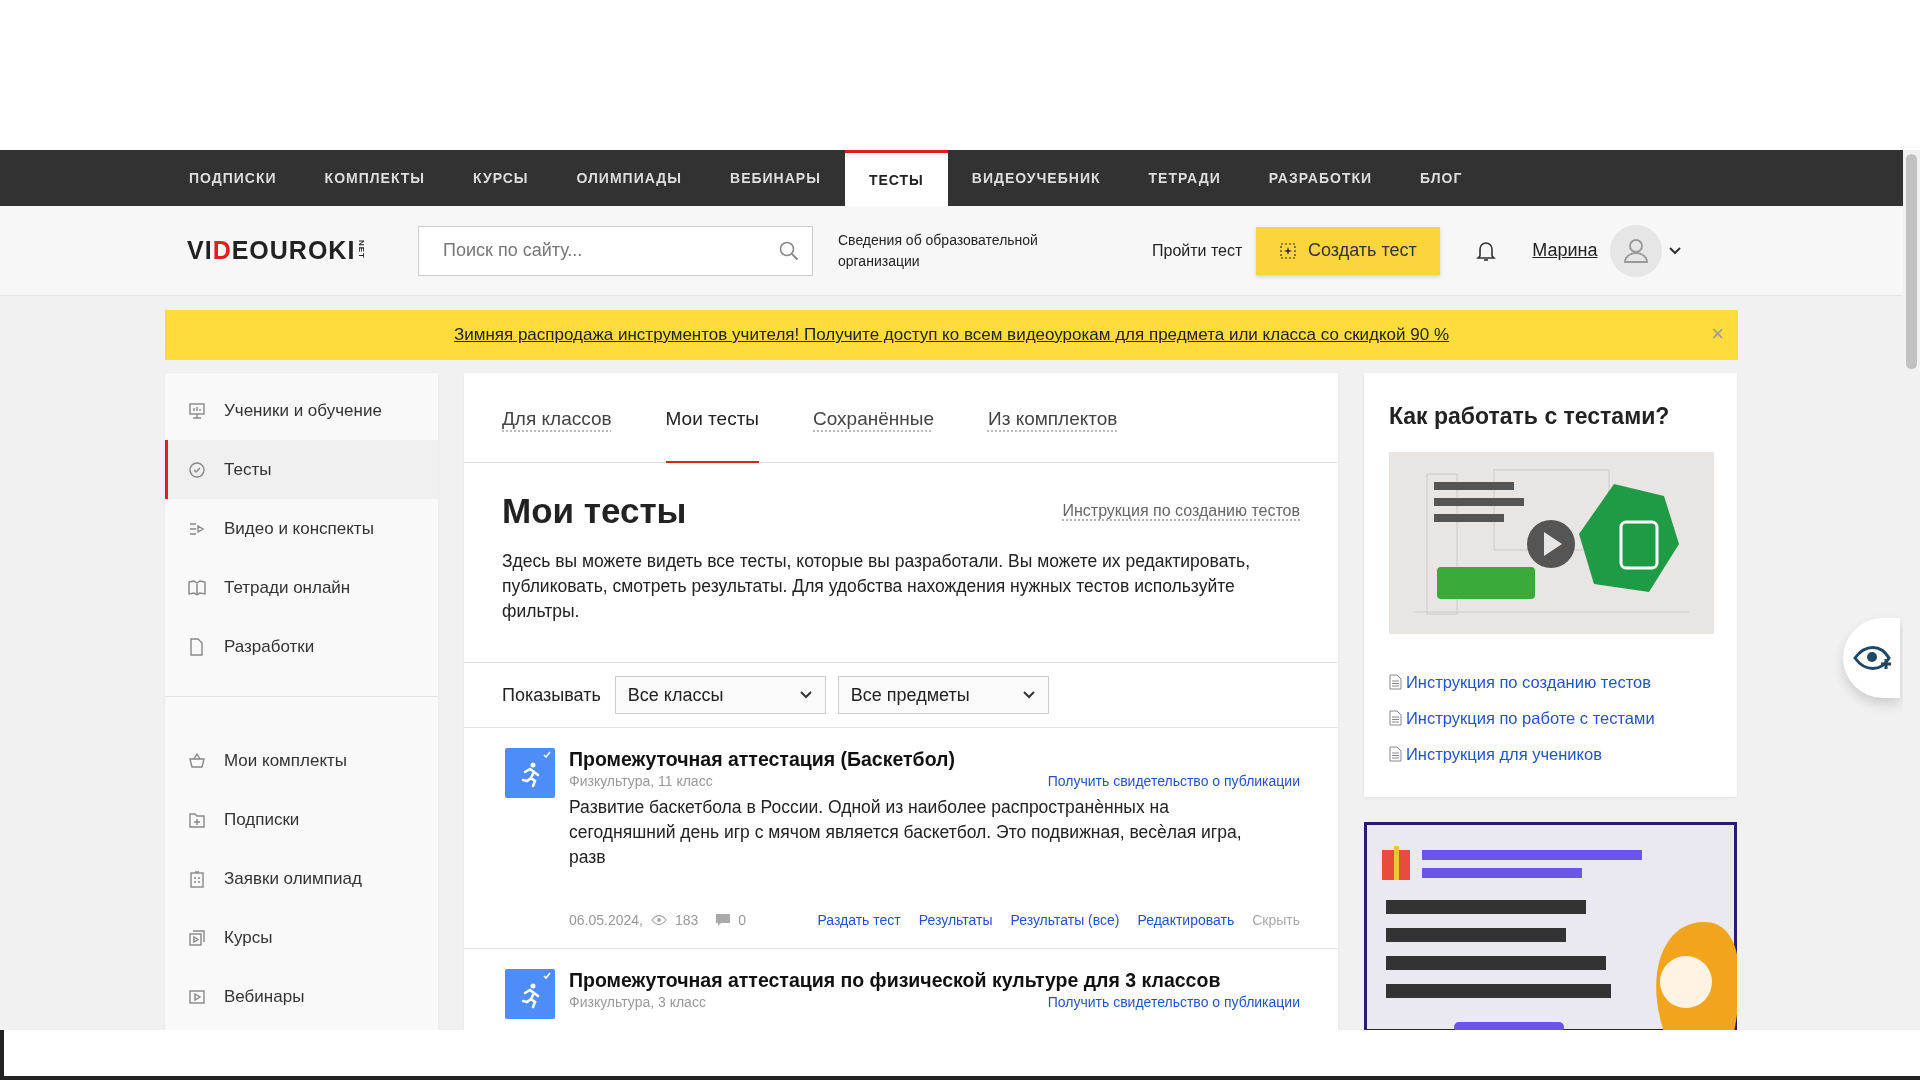 The image size is (1920, 1080). What do you see at coordinates (301, 878) in the screenshot?
I see `sidebar-item: Заявки олимпиад` at bounding box center [301, 878].